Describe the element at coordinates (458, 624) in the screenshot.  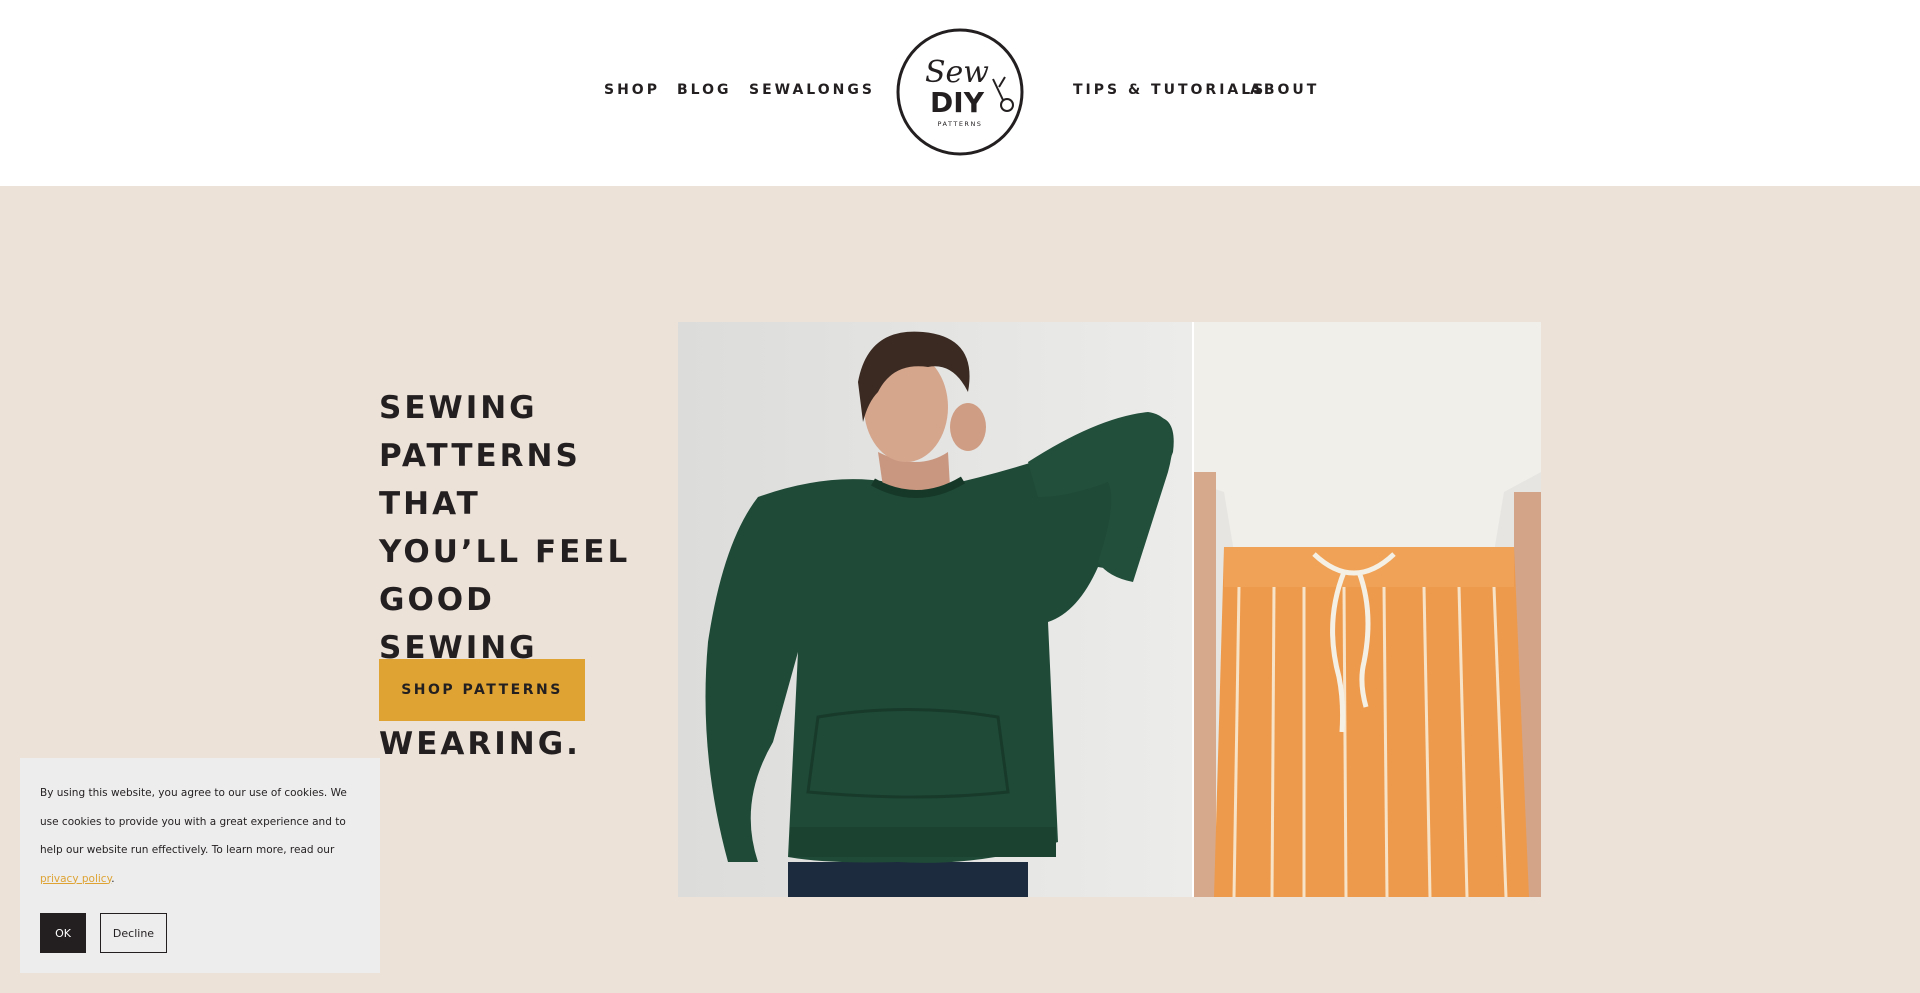
I see `headline-line: GOOD SEWING` at that location.